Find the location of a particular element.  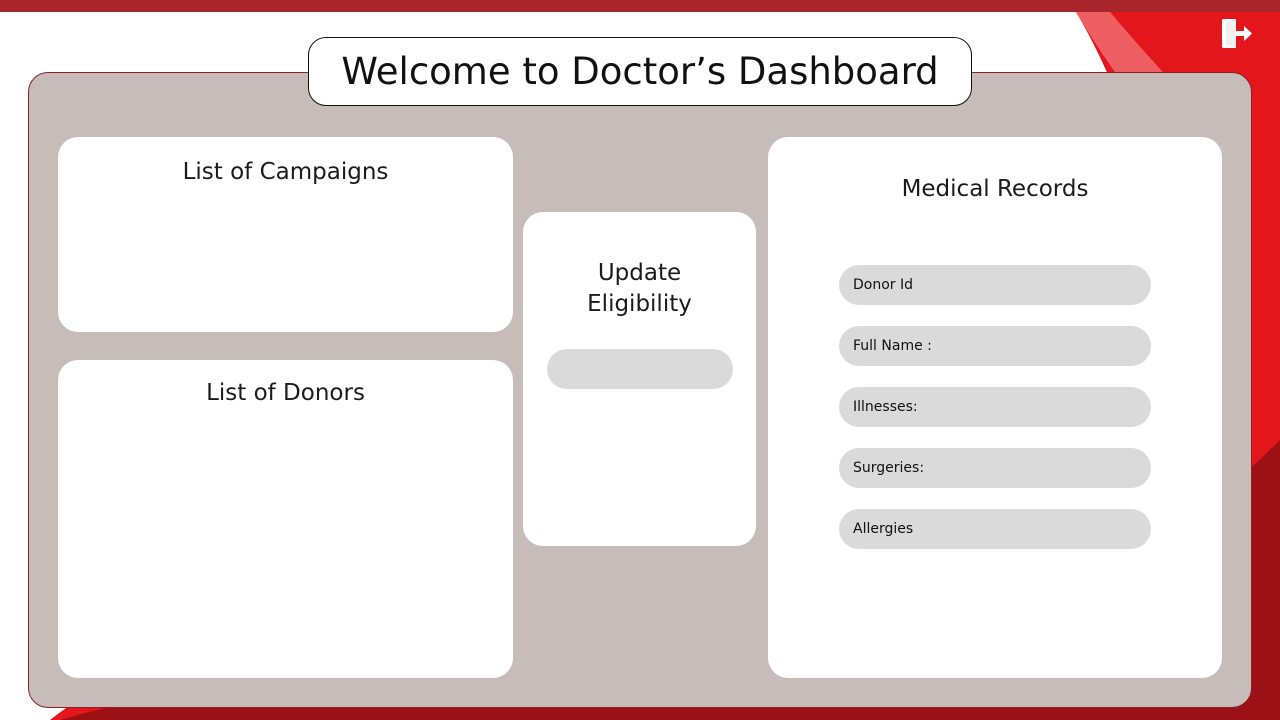

eligibility-input is located at coordinates (640, 369).